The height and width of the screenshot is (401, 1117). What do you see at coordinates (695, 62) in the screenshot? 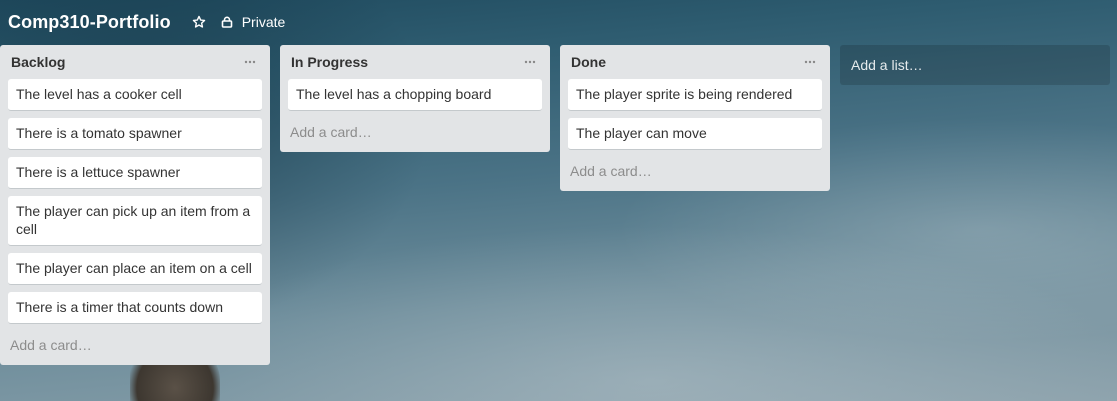
I see `list-header: Done` at bounding box center [695, 62].